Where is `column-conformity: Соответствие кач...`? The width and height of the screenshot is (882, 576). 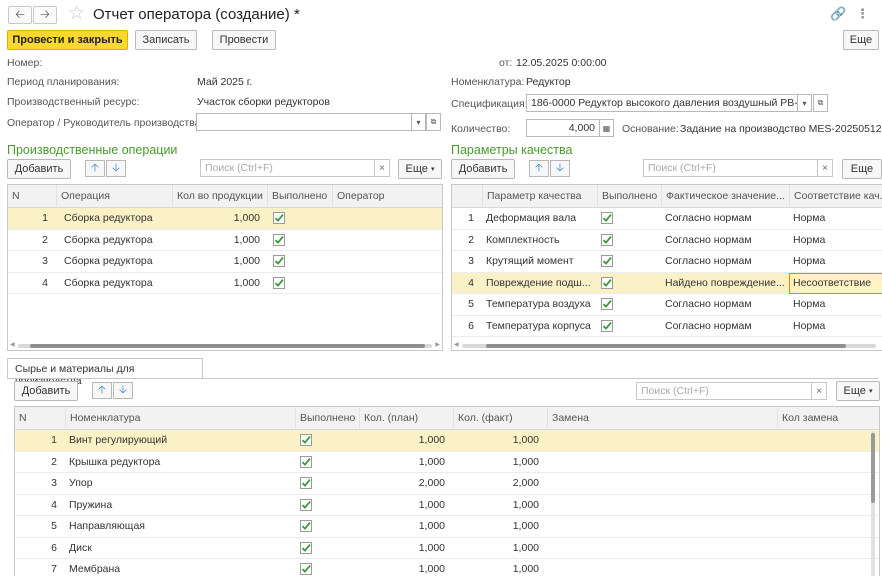
column-conformity: Соответствие кач... is located at coordinates (835, 196).